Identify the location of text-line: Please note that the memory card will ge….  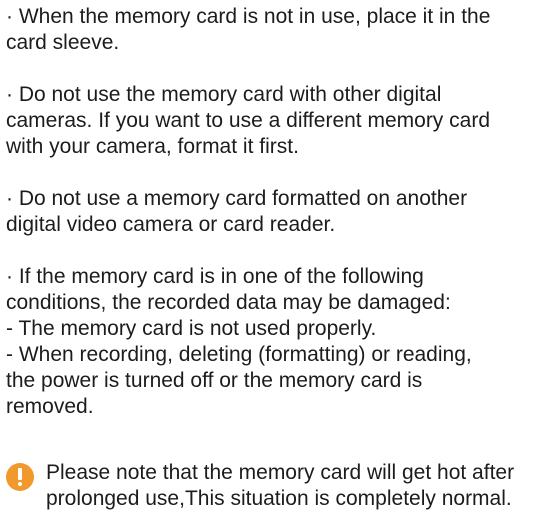
(280, 472).